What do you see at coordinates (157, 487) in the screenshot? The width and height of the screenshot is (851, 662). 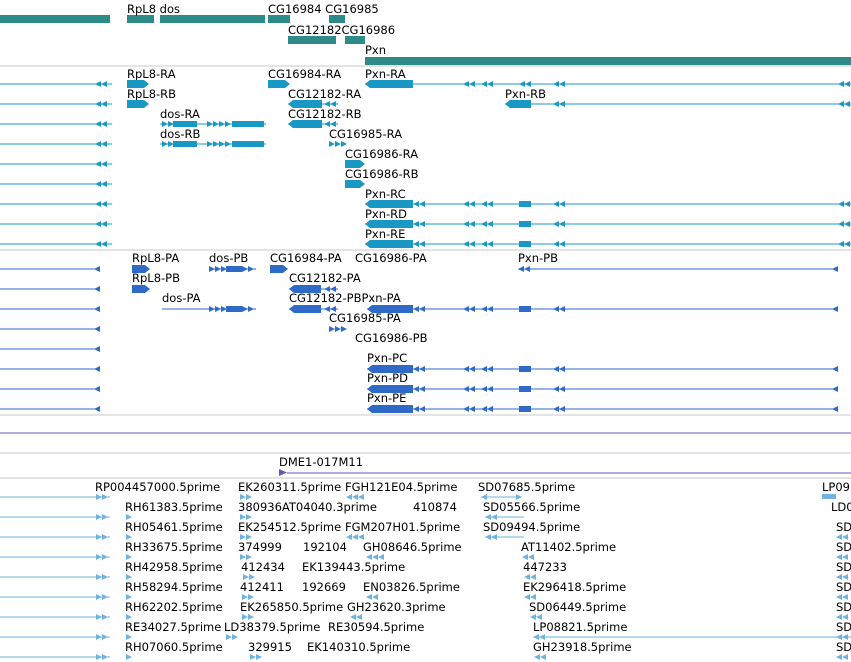 I see `est-label: RP004457000.5prime` at bounding box center [157, 487].